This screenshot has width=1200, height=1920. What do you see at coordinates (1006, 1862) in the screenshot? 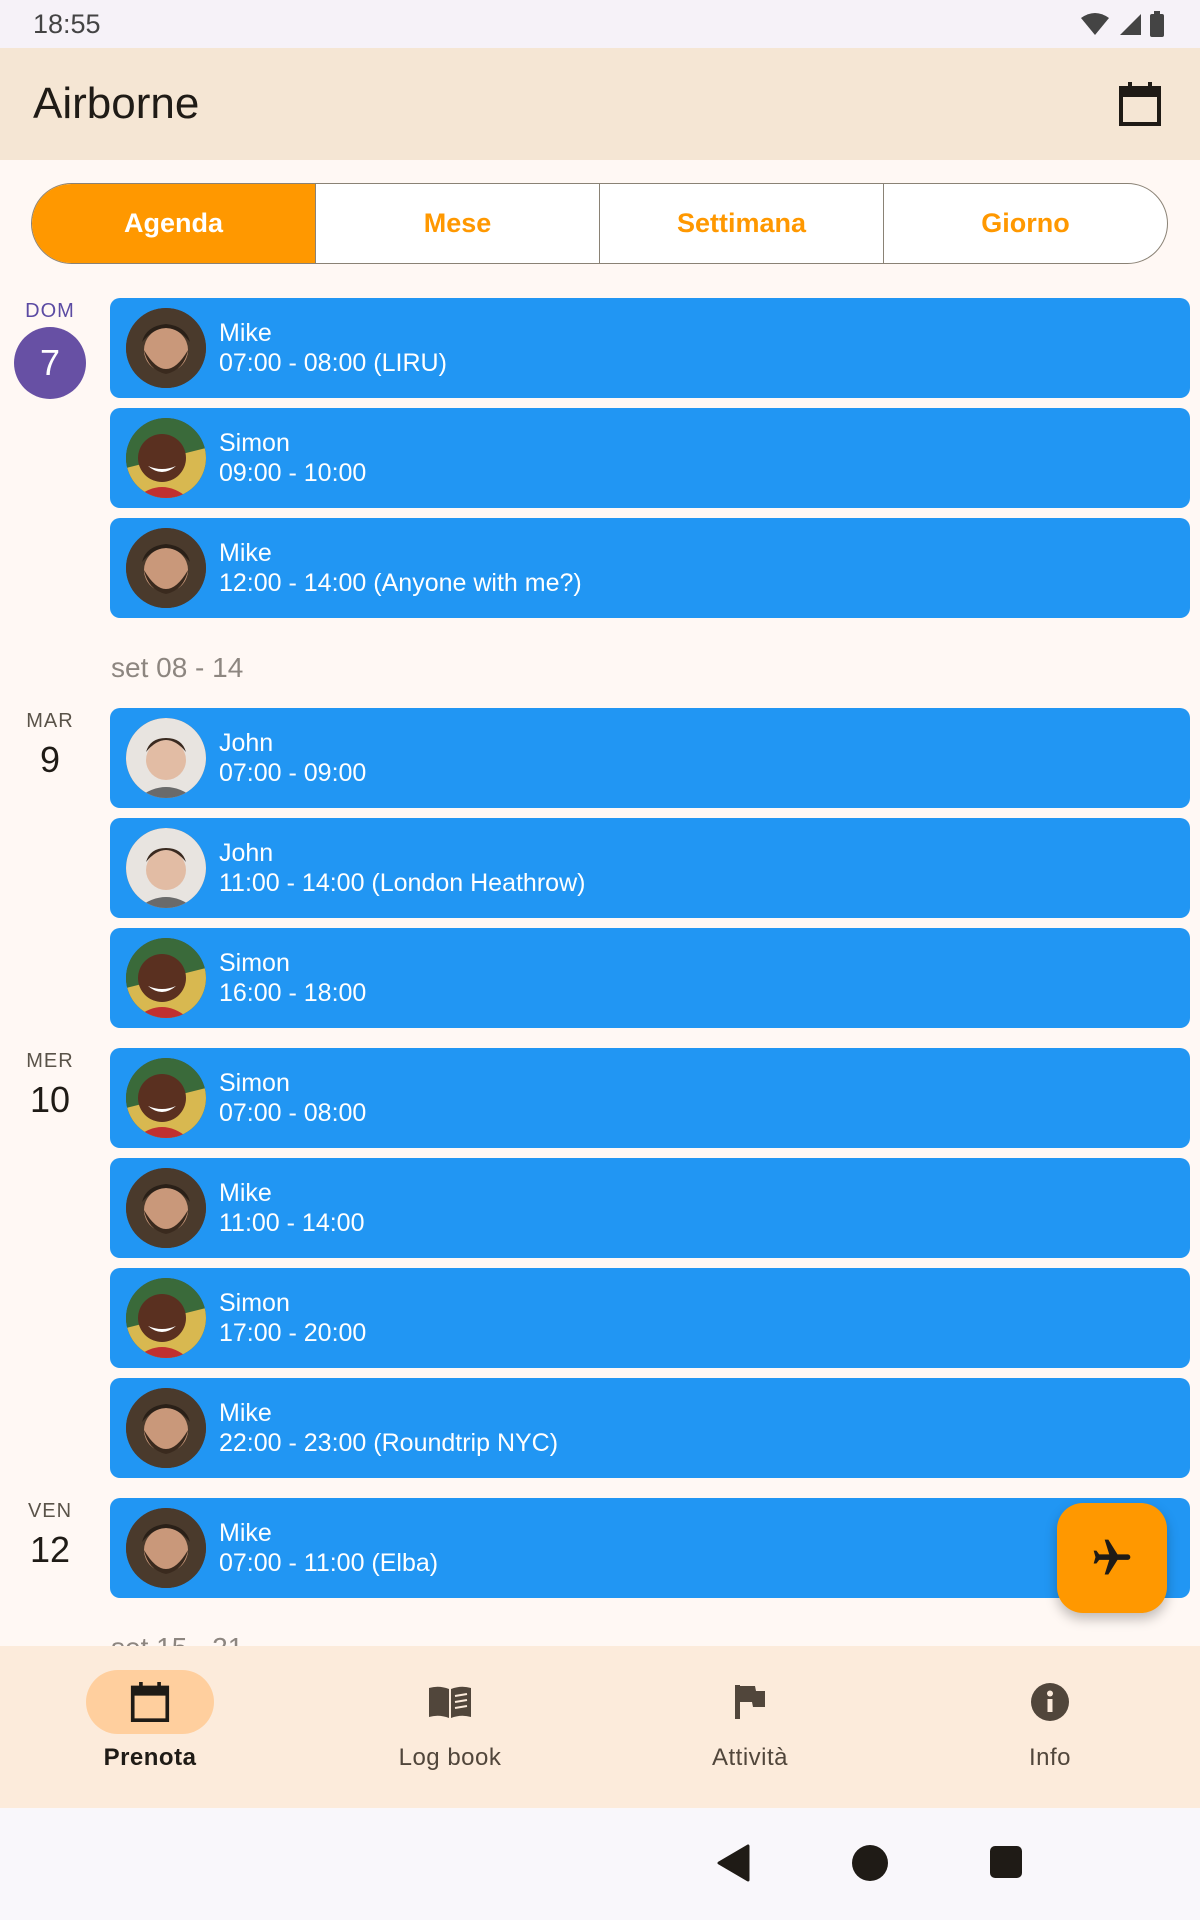
I see `recents-icon` at bounding box center [1006, 1862].